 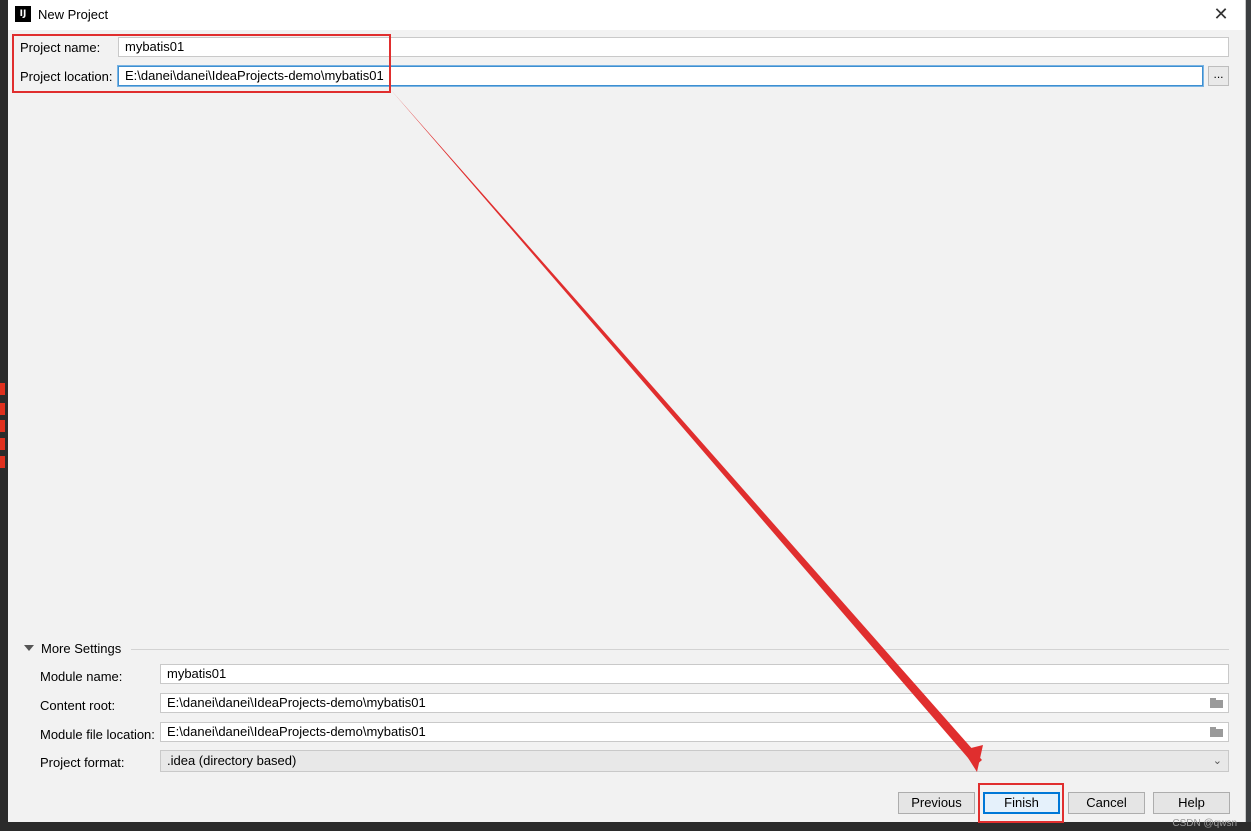 What do you see at coordinates (680, 649) in the screenshot?
I see `separator` at bounding box center [680, 649].